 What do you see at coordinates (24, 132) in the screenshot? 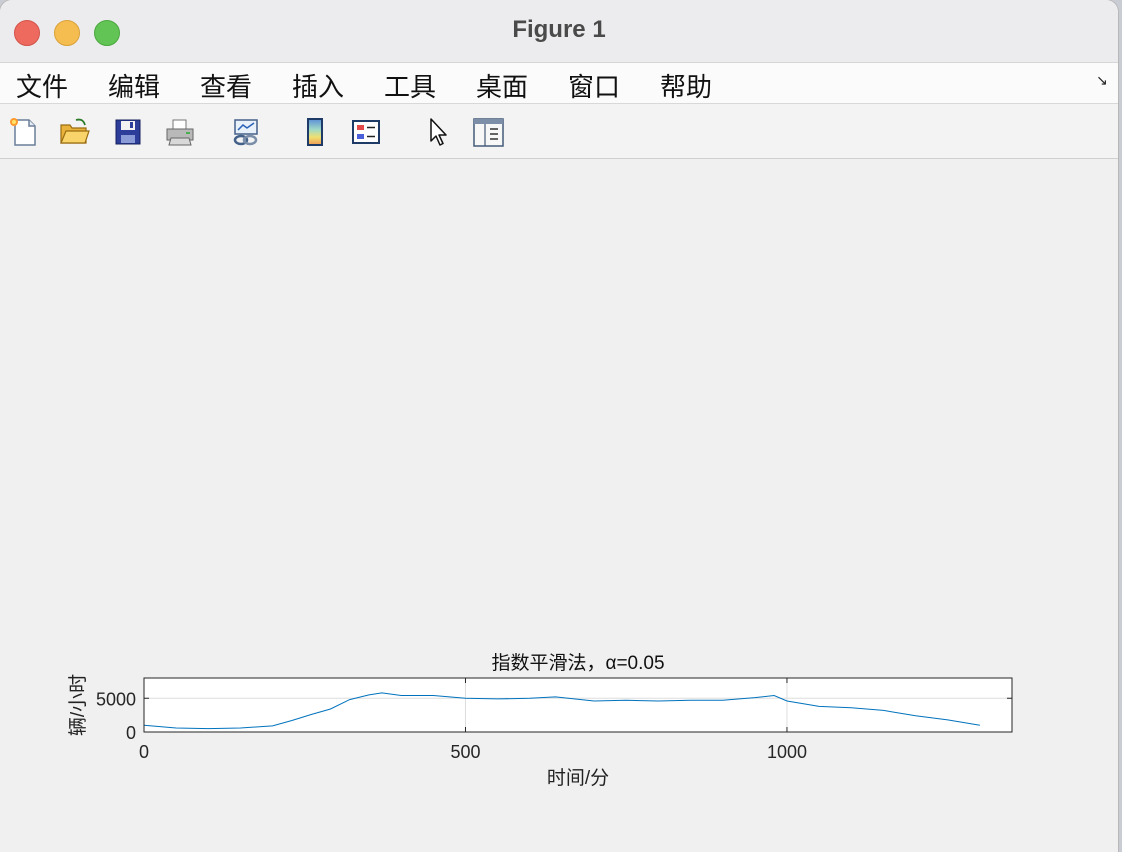
I see `new-figure-icon` at bounding box center [24, 132].